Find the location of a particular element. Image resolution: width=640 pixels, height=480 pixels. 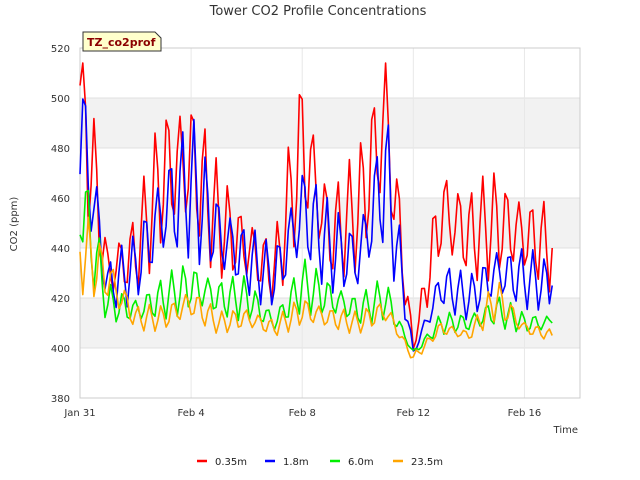

legend-label: 6.0m is located at coordinates (361, 462).